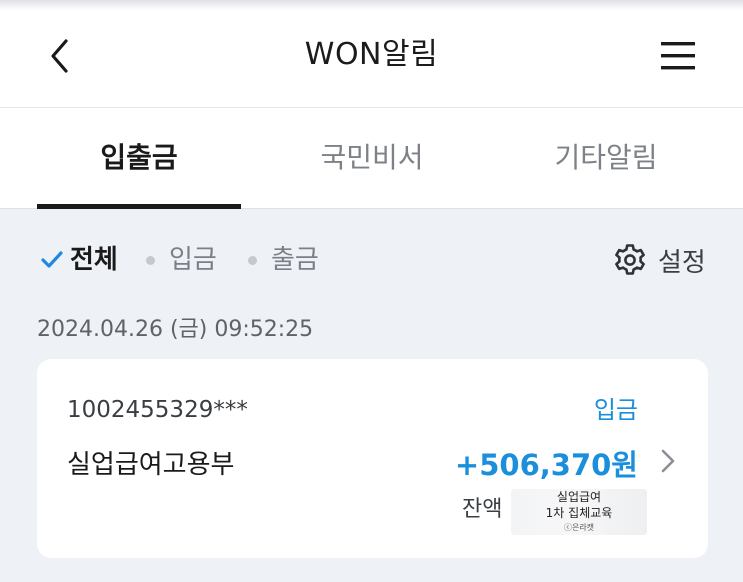 The height and width of the screenshot is (582, 743). Describe the element at coordinates (295, 260) in the screenshot. I see `filter-withdrawal-label: 출금` at that location.